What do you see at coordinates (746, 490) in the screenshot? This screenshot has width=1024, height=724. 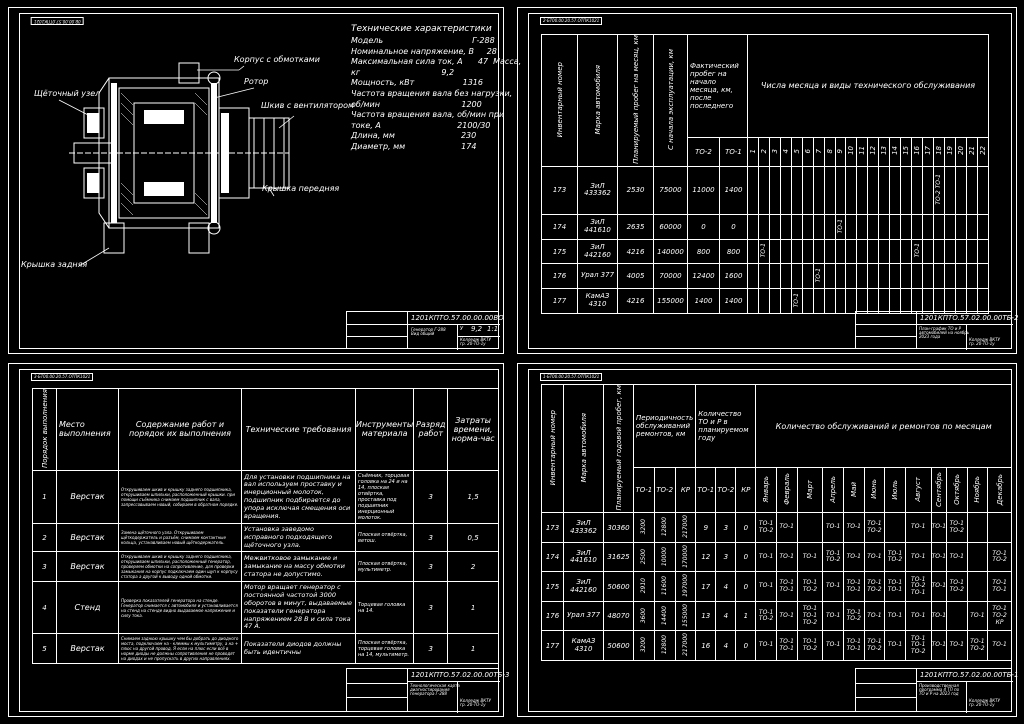 I see `header-subcol: КР` at bounding box center [746, 490].